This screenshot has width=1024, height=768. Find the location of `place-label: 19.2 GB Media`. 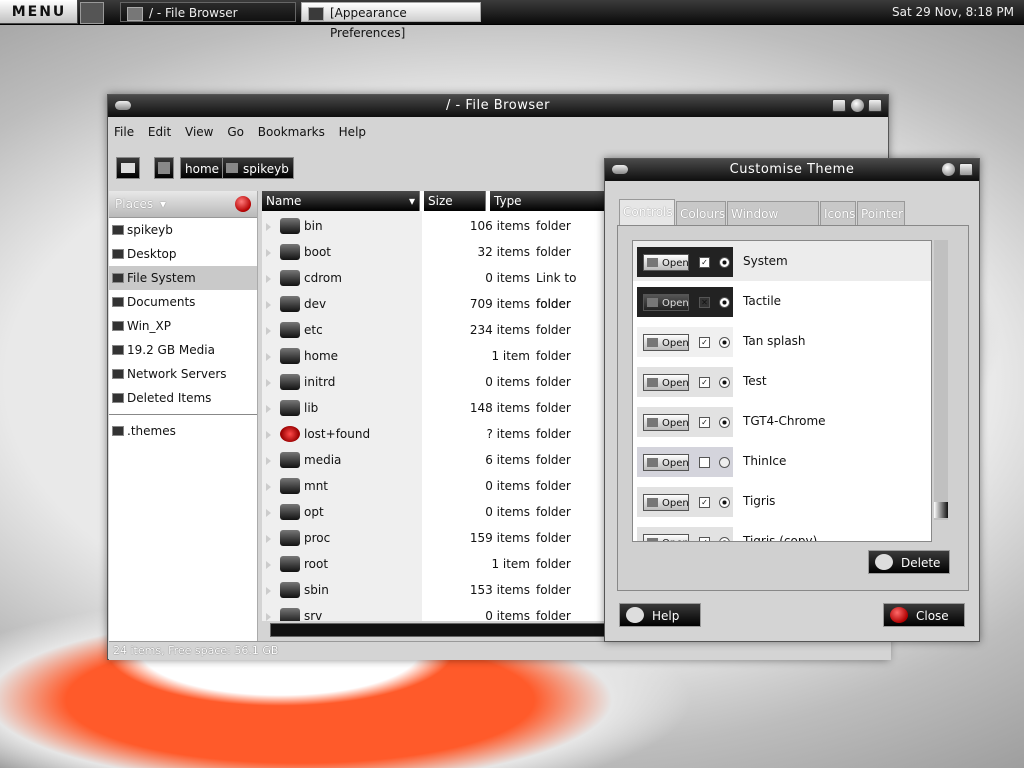

place-label: 19.2 GB Media is located at coordinates (171, 350).